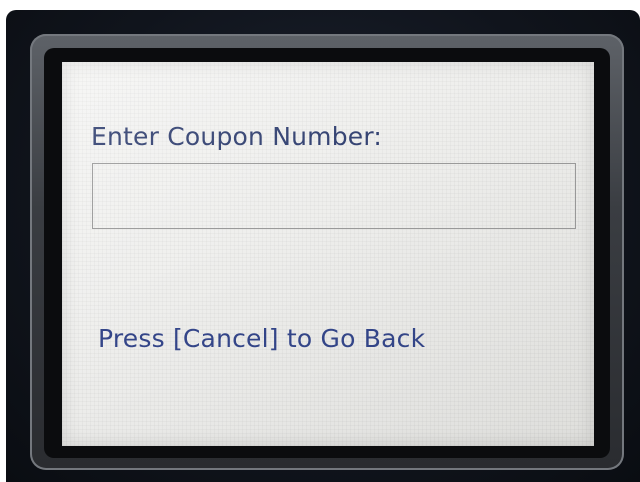 The width and height of the screenshot is (640, 482). Describe the element at coordinates (334, 196) in the screenshot. I see `coupon-number-input` at that location.